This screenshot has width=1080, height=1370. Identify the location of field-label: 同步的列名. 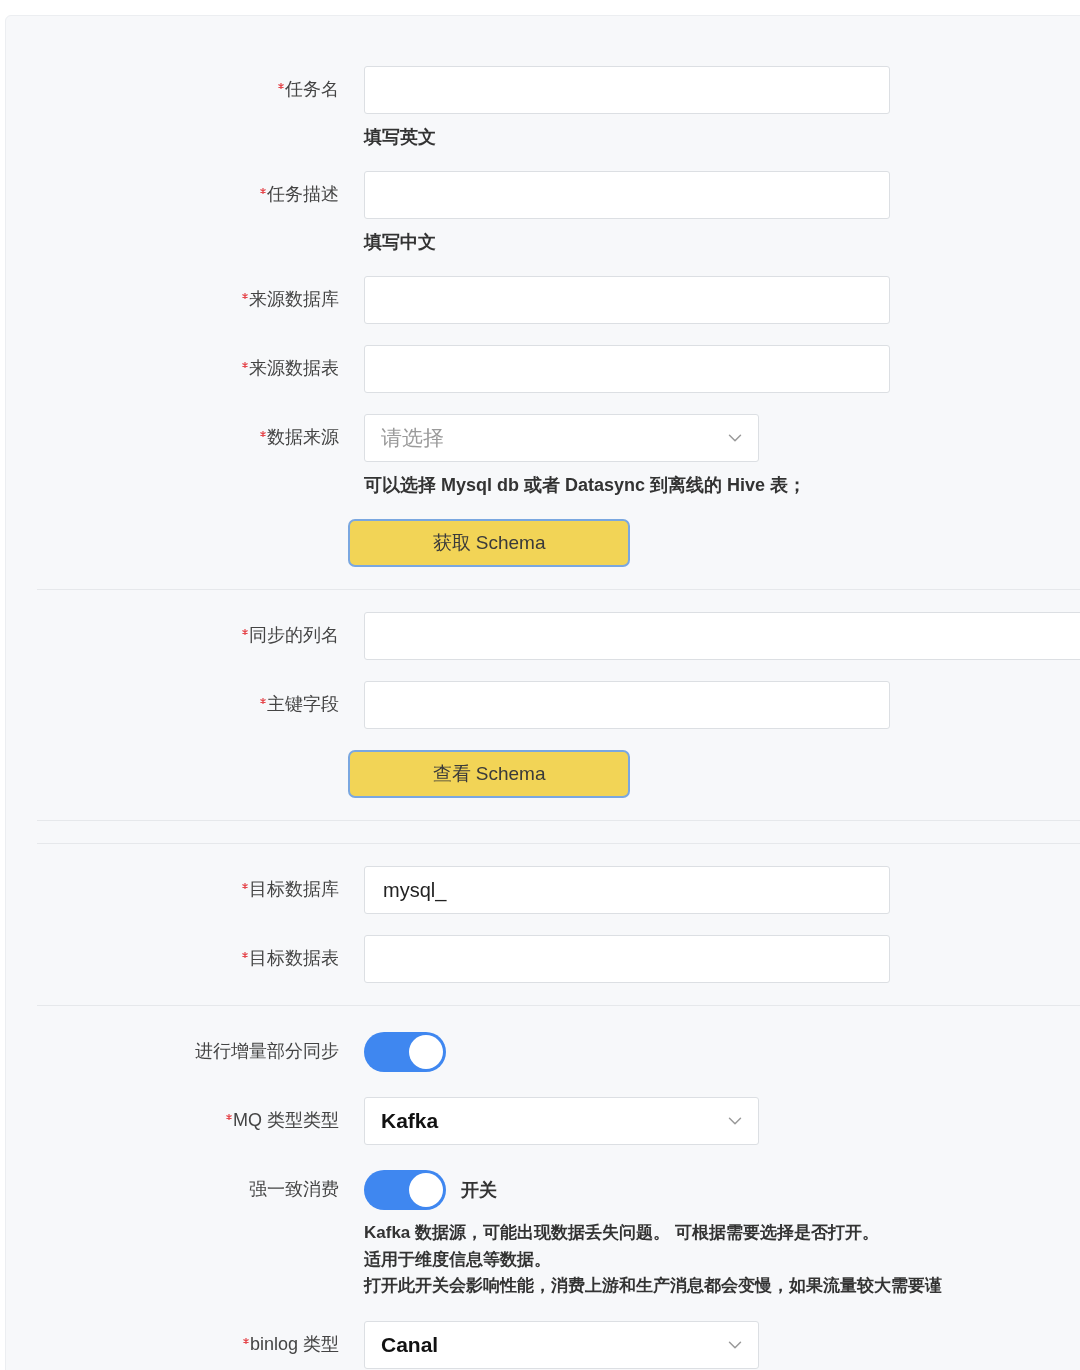
(290, 635).